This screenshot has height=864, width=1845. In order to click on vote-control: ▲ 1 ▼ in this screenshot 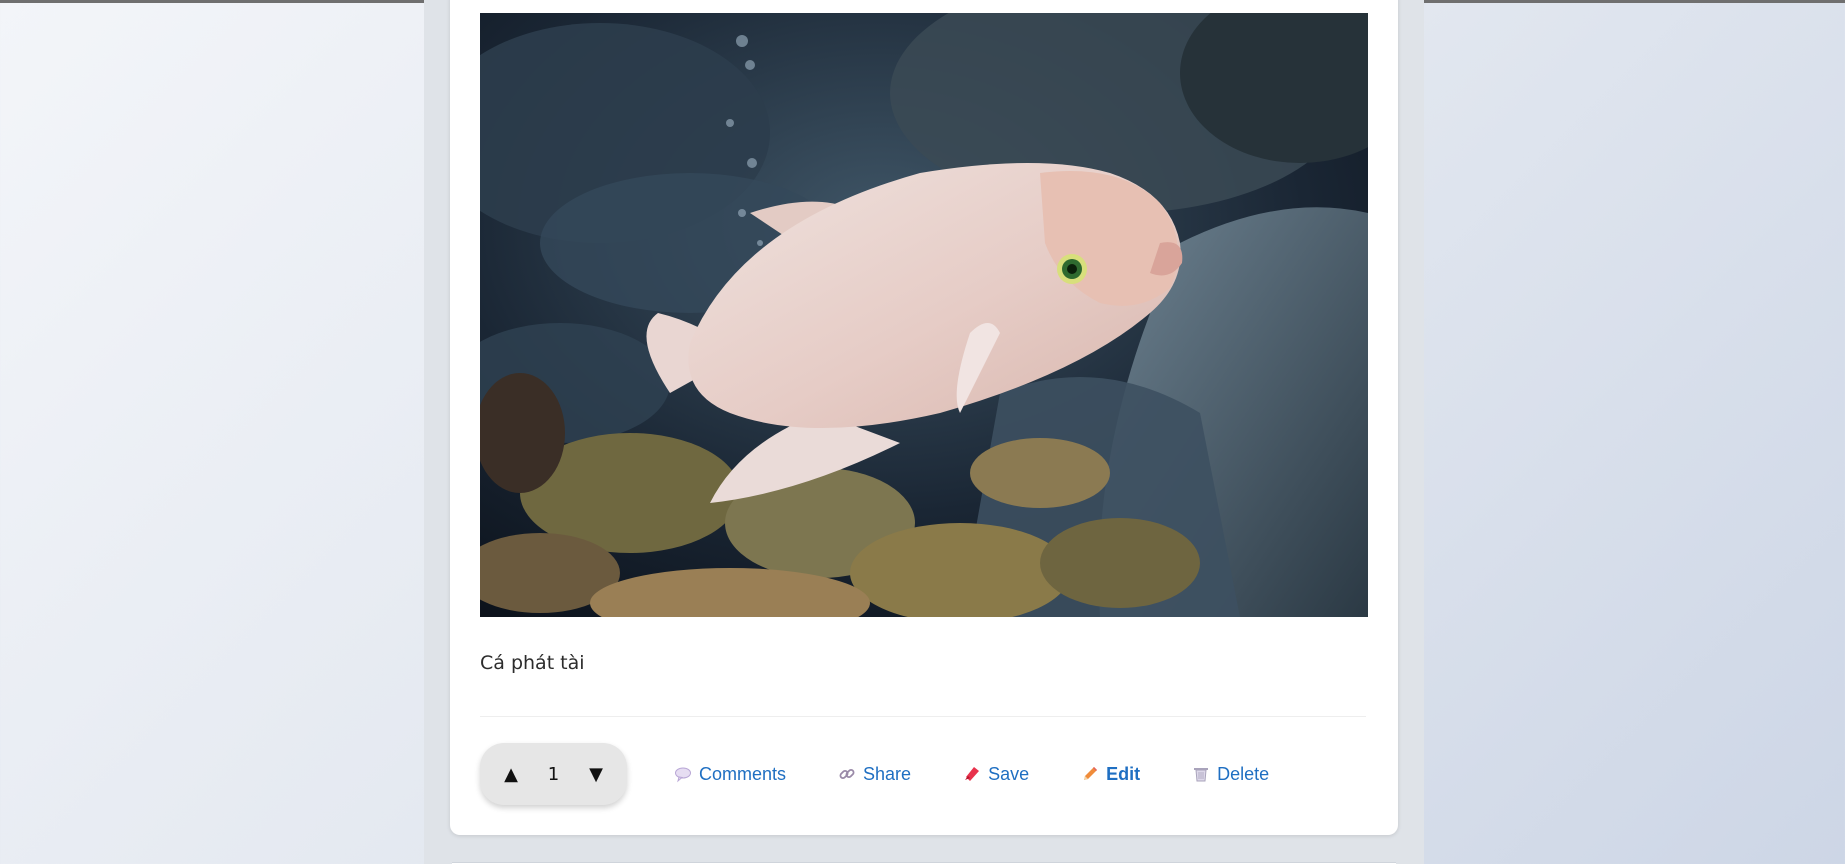, I will do `click(553, 774)`.